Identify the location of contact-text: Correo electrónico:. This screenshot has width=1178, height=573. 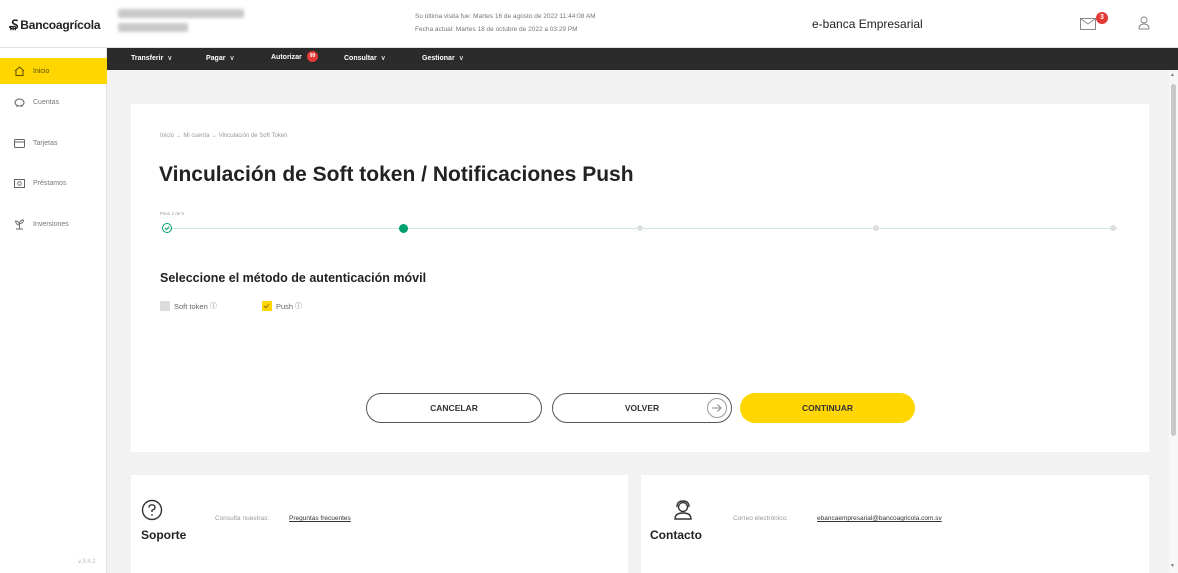
(760, 518).